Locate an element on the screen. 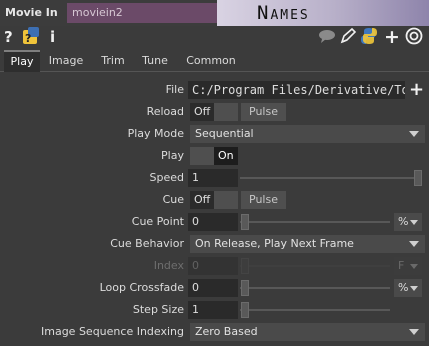 This screenshot has width=429, height=346. cue-point-field: 0 is located at coordinates (213, 222).